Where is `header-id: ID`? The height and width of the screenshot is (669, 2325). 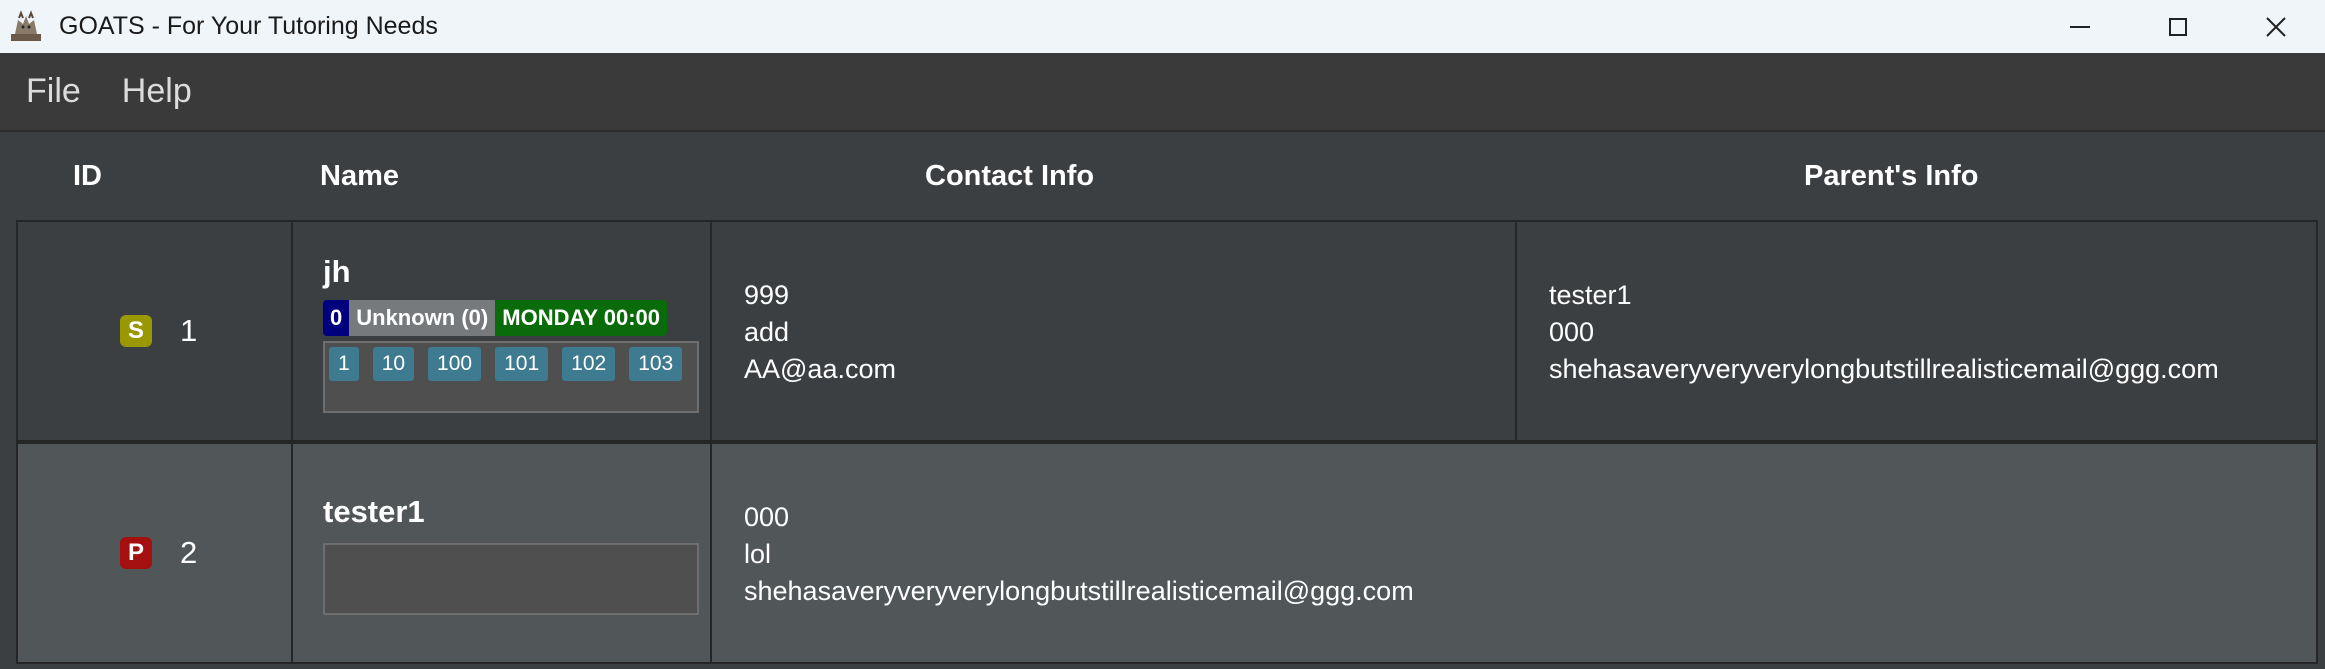
header-id: ID is located at coordinates (87, 175).